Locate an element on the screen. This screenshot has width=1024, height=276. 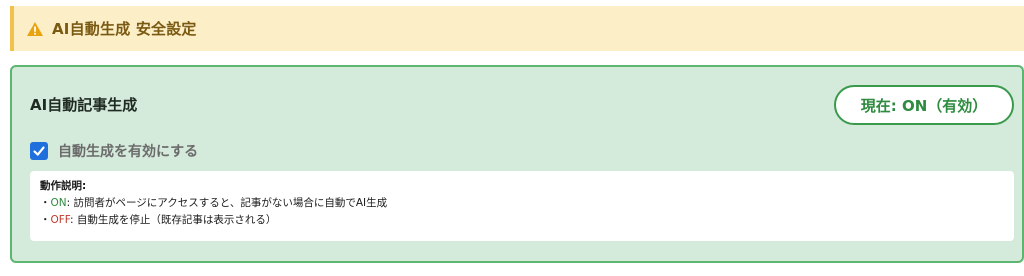
auto-generate-label: 自動生成を有効にする is located at coordinates (128, 151).